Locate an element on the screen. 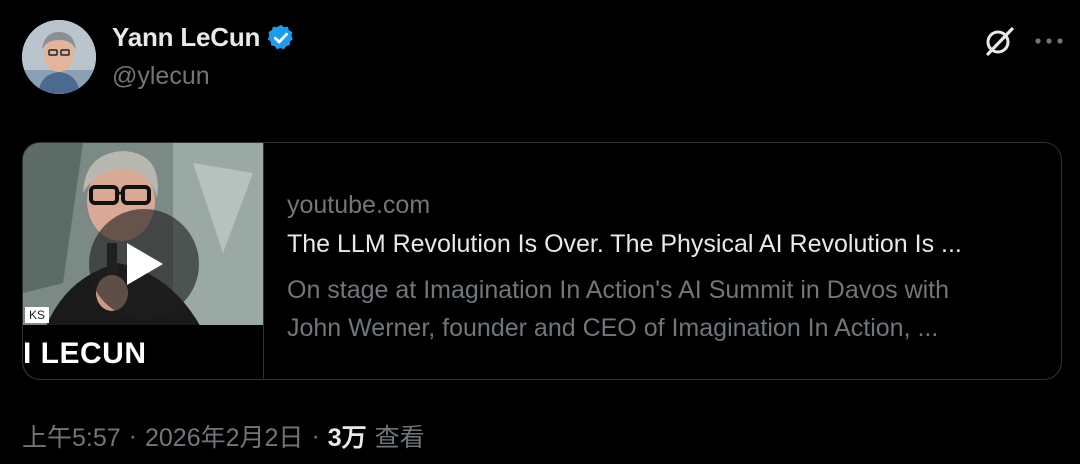  author-name-row: Yann LeCun is located at coordinates (204, 37).